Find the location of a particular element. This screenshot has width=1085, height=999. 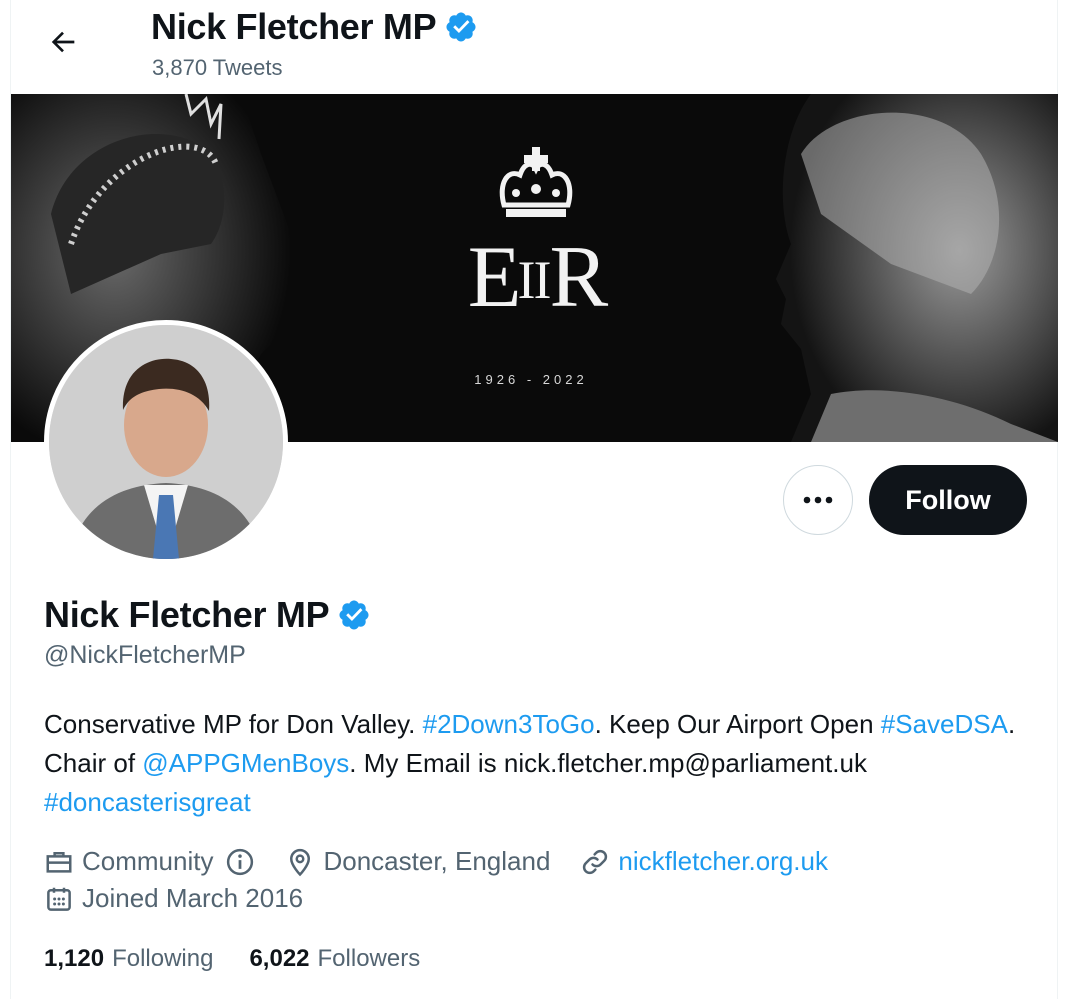

category-label: Community is located at coordinates (148, 861).